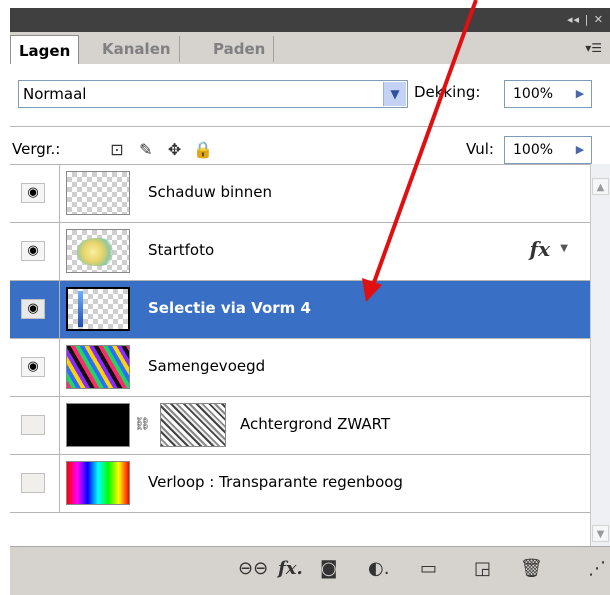 This screenshot has height=595, width=610. Describe the element at coordinates (175, 150) in the screenshot. I see `lock-position-icon: ✥` at that location.